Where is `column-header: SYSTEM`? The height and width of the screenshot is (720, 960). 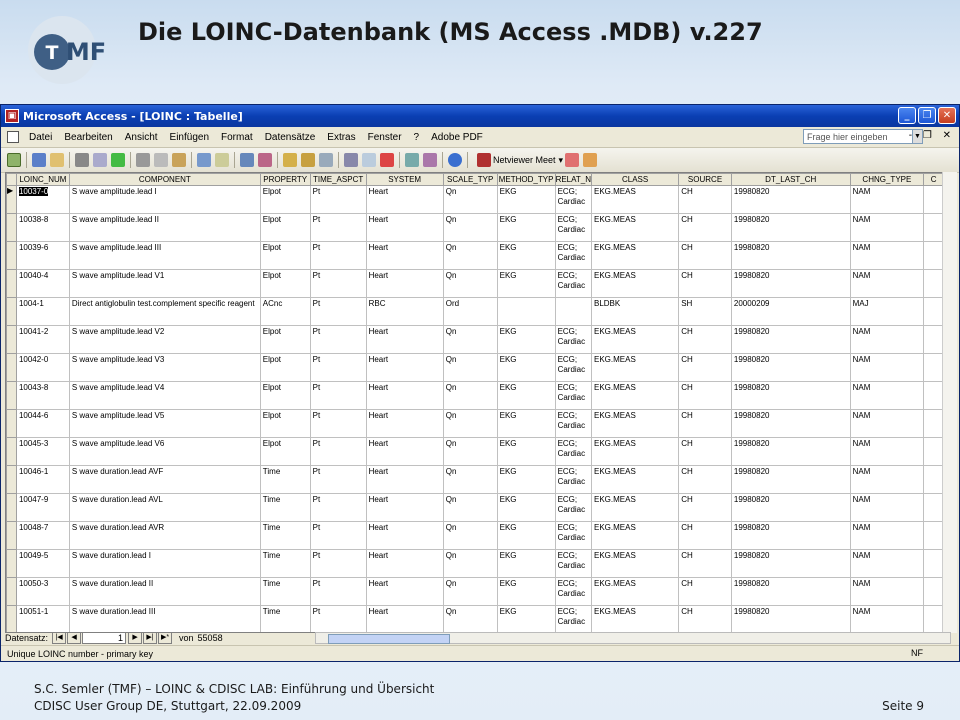 column-header: SYSTEM is located at coordinates (404, 179).